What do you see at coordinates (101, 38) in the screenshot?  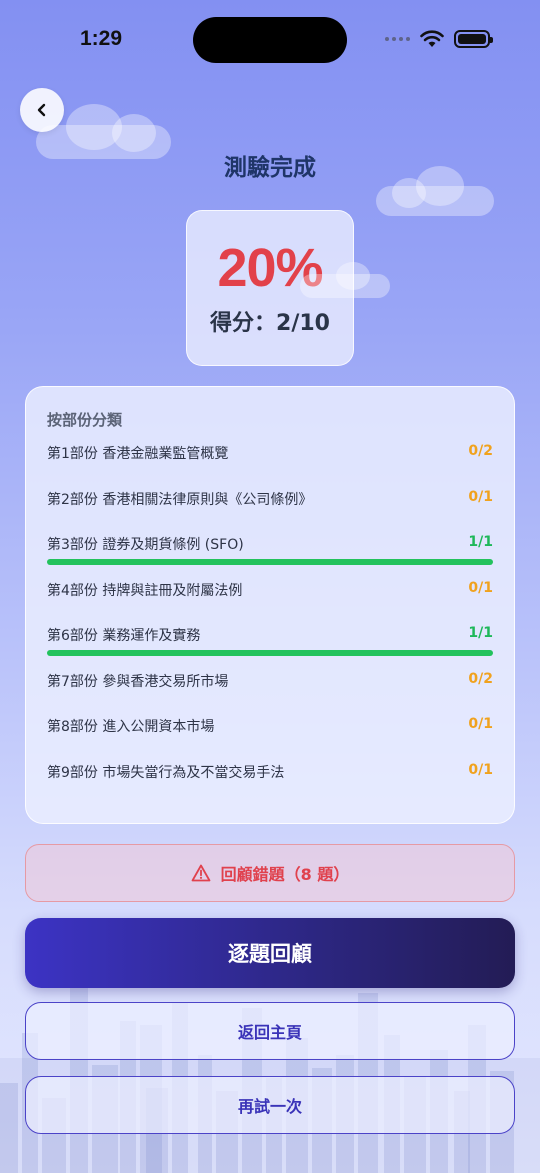 I see `status-time: 1:29` at bounding box center [101, 38].